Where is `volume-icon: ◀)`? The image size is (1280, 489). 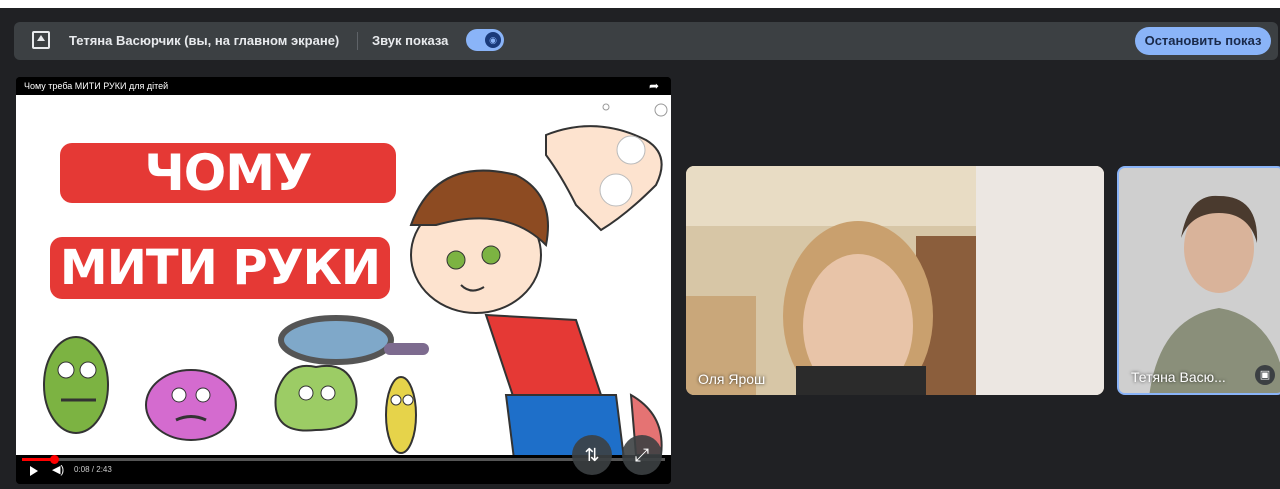 volume-icon: ◀) is located at coordinates (58, 469).